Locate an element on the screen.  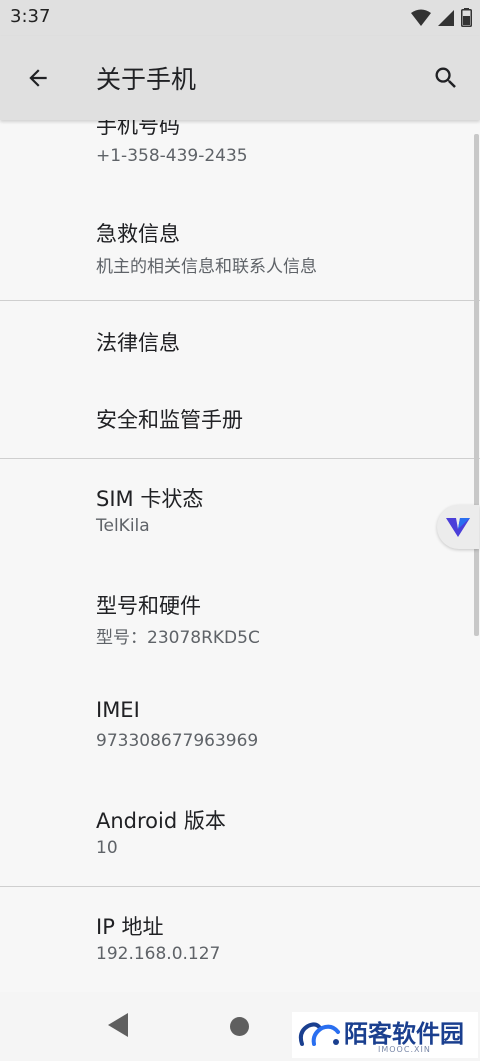
list-item-emergency-info: 急救信息 机主的相关信息和联系人信息 is located at coordinates (240, 249).